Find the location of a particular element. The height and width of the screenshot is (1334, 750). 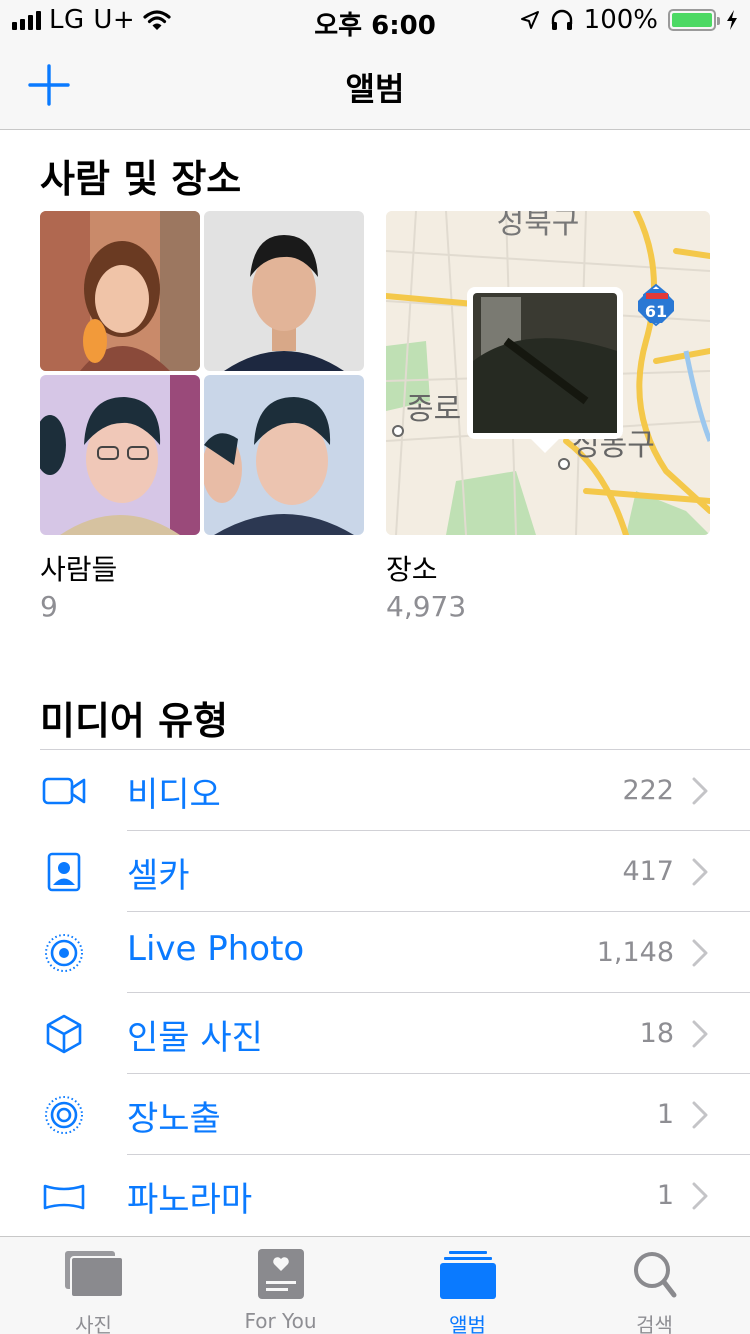

battery-icon is located at coordinates (694, 20).